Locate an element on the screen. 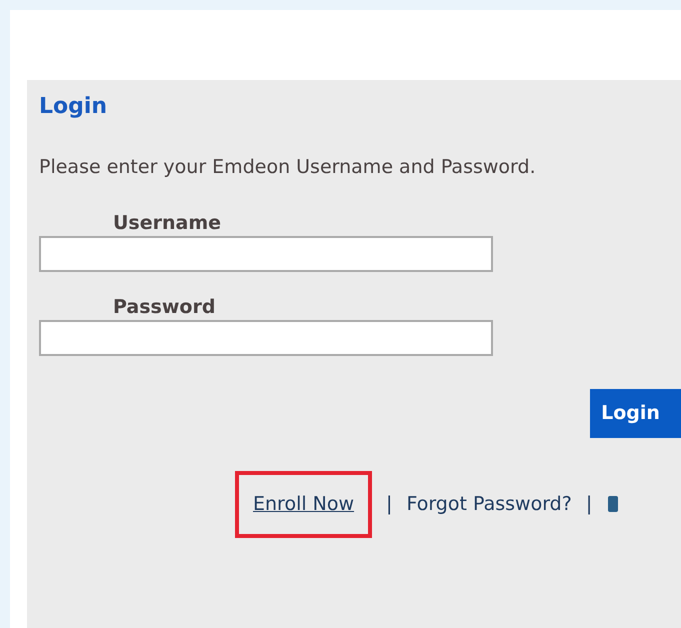 Image resolution: width=681 pixels, height=628 pixels. login-button: Login is located at coordinates (635, 413).